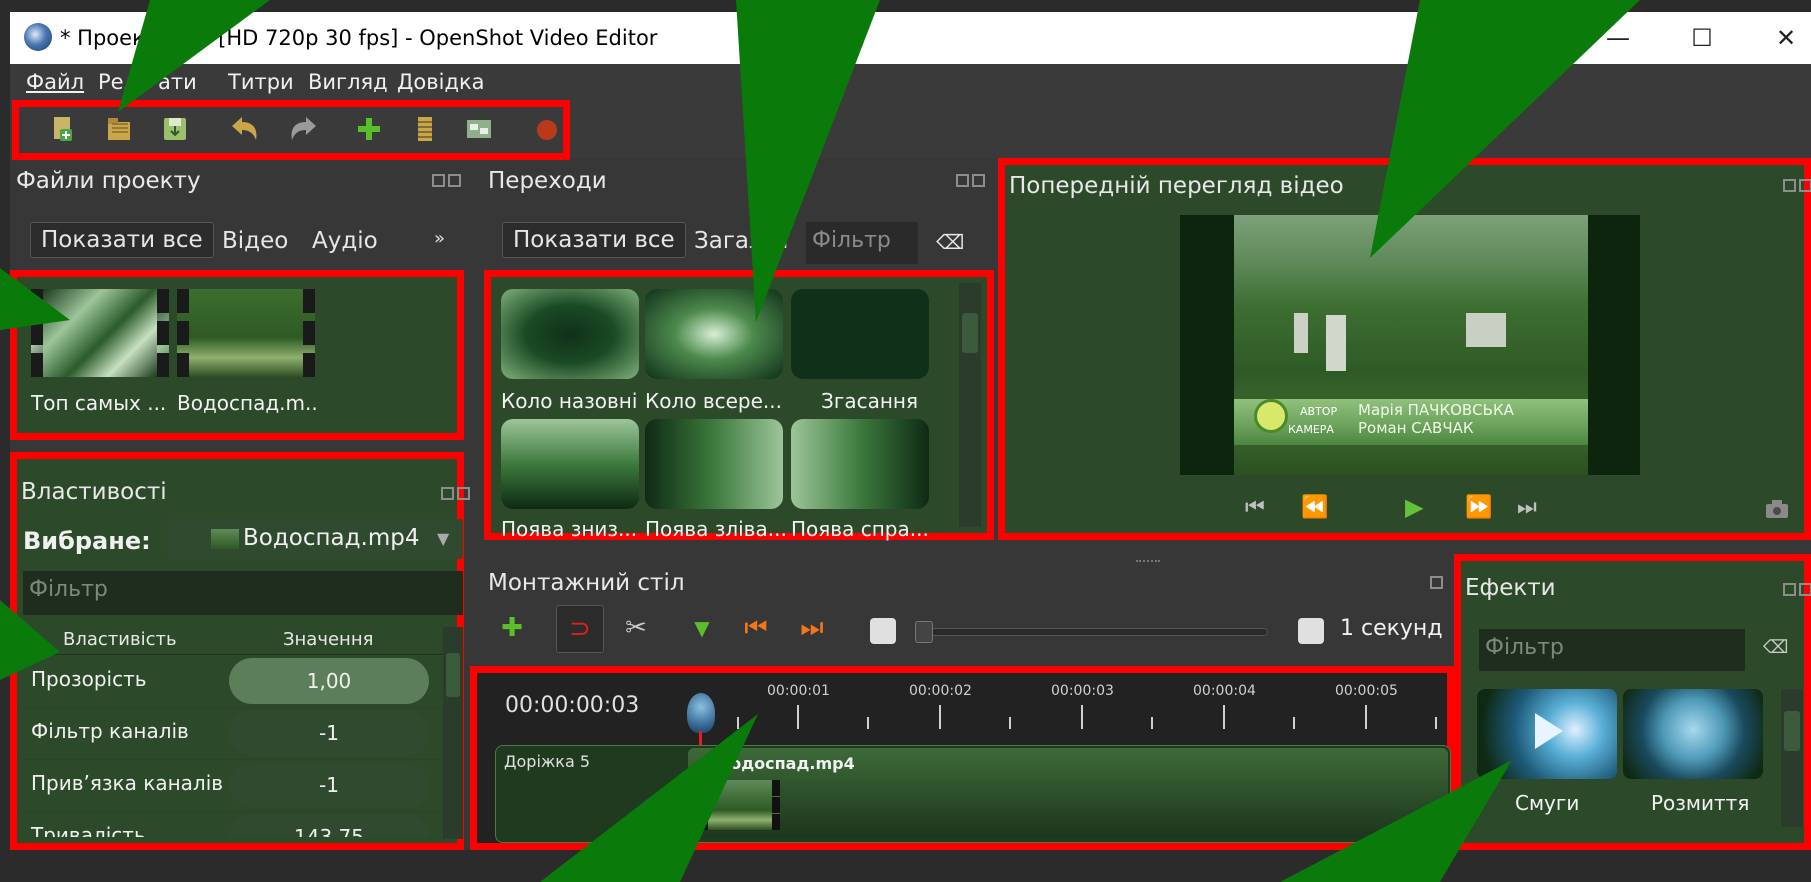 Image resolution: width=1811 pixels, height=882 pixels. What do you see at coordinates (38, 37) in the screenshot?
I see `openshot-logo-icon` at bounding box center [38, 37].